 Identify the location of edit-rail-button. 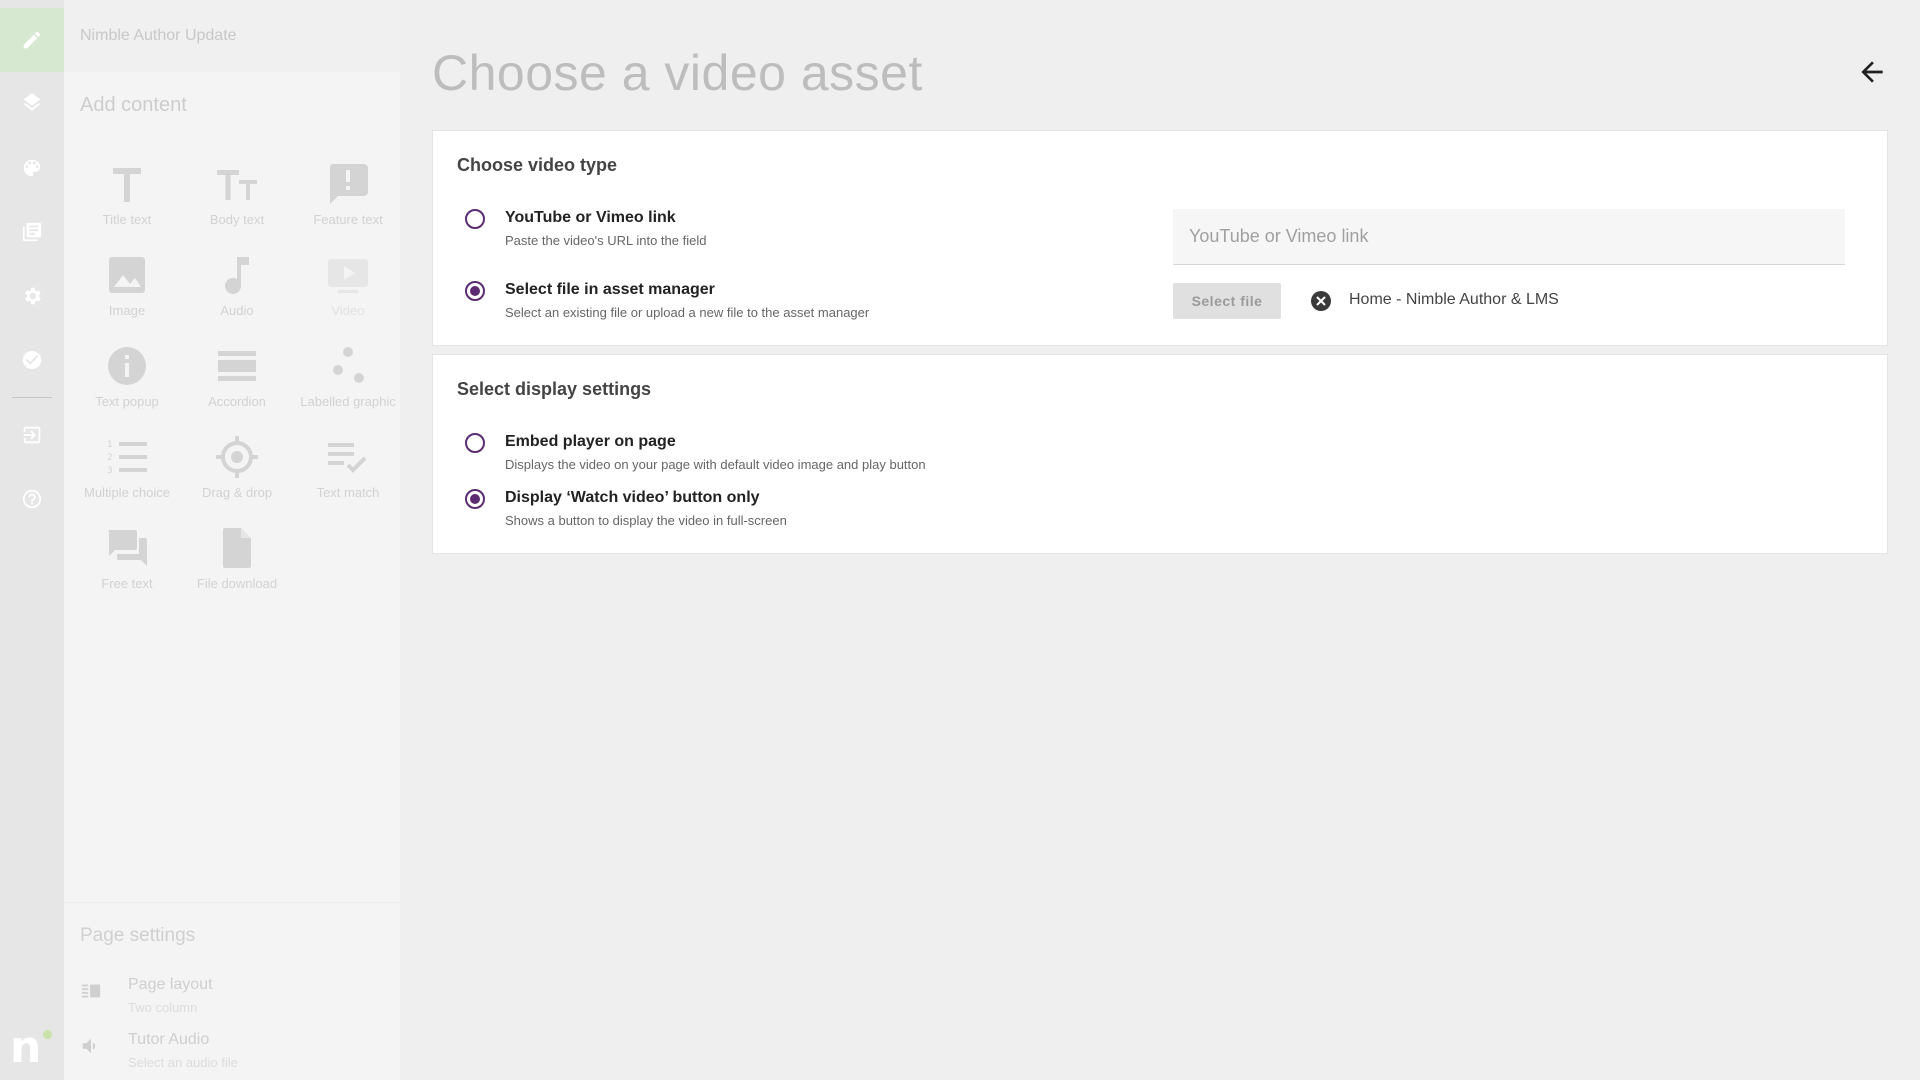
(32, 40).